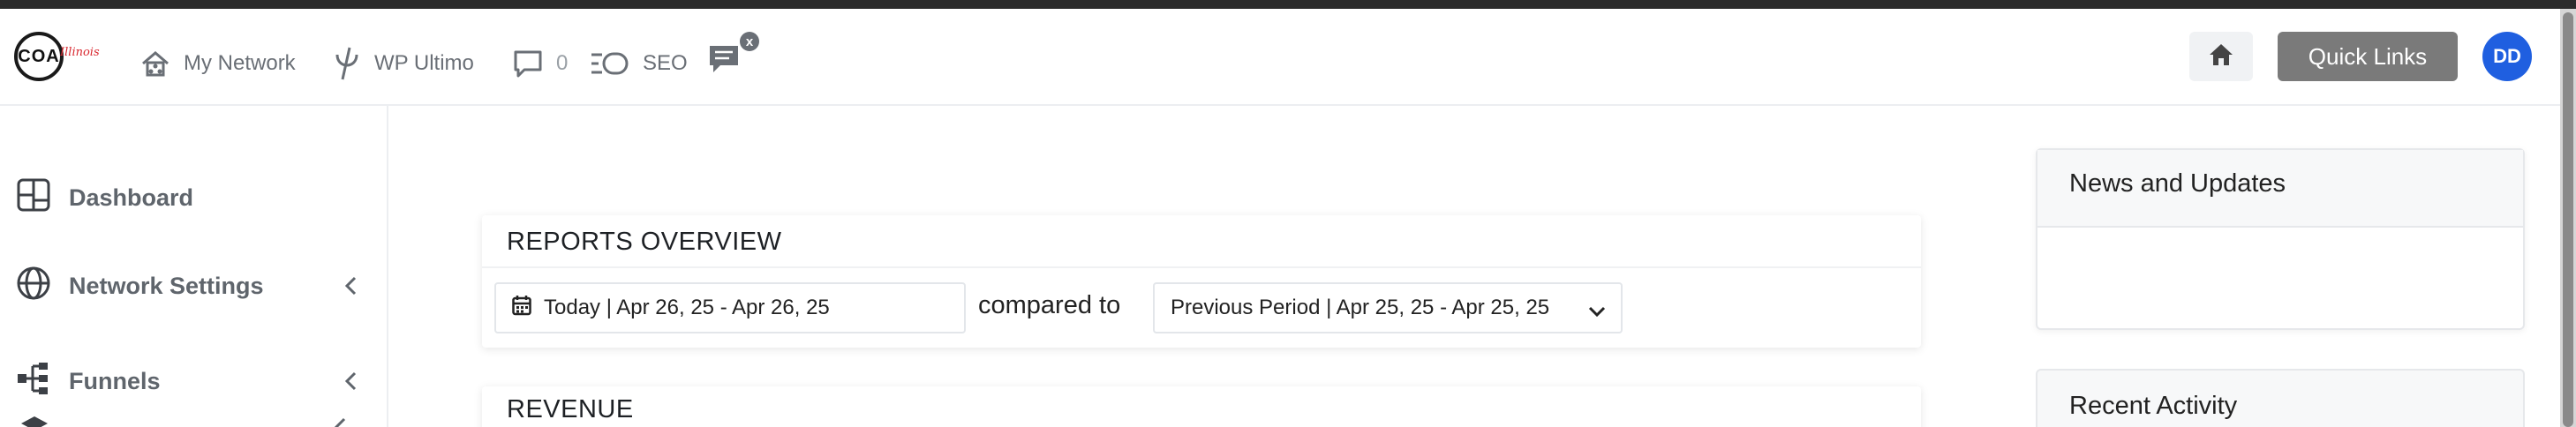  I want to click on sidebar-item-funnels: Funnels, so click(188, 381).